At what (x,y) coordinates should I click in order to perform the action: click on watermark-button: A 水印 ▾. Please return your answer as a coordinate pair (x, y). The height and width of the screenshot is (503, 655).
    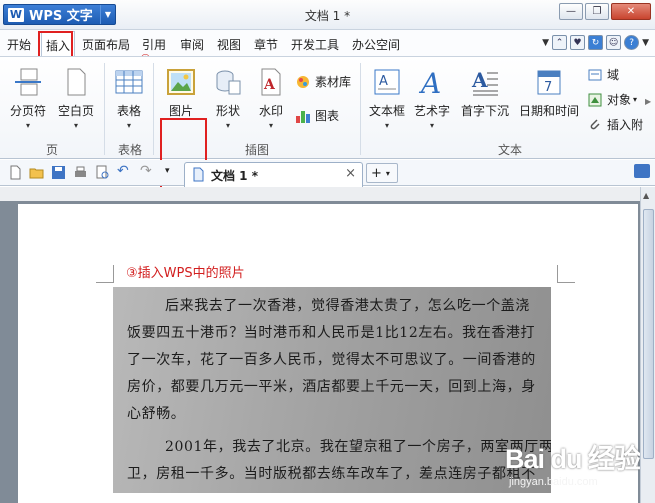
    Looking at the image, I should click on (271, 98).